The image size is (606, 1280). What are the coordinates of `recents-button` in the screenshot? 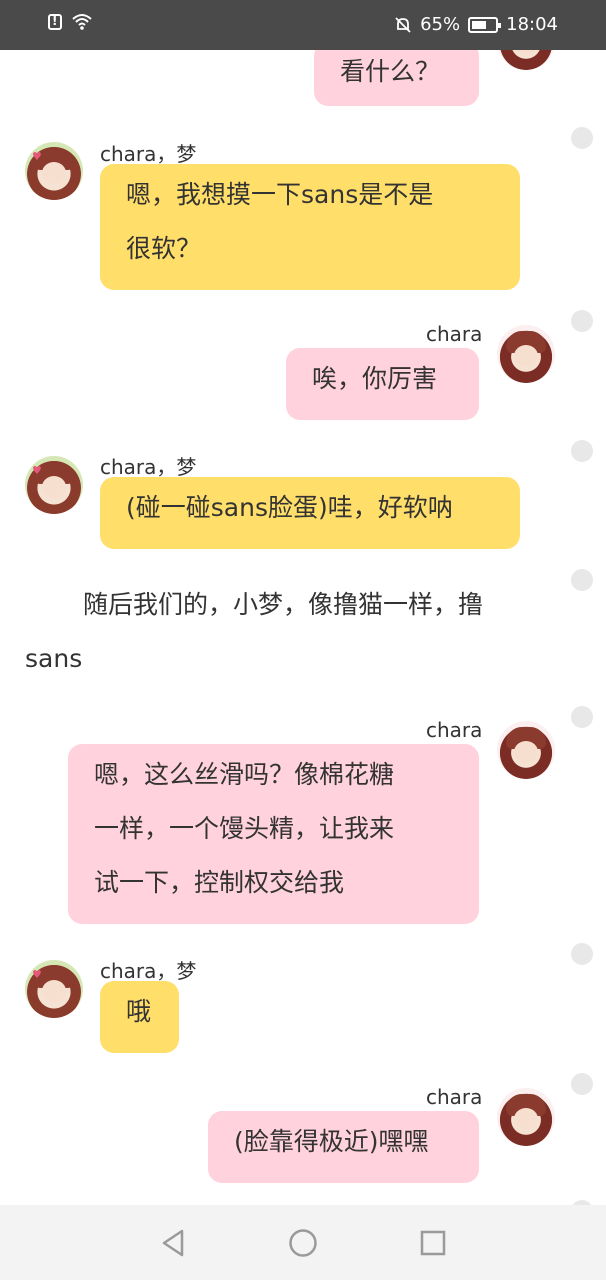 It's located at (433, 1243).